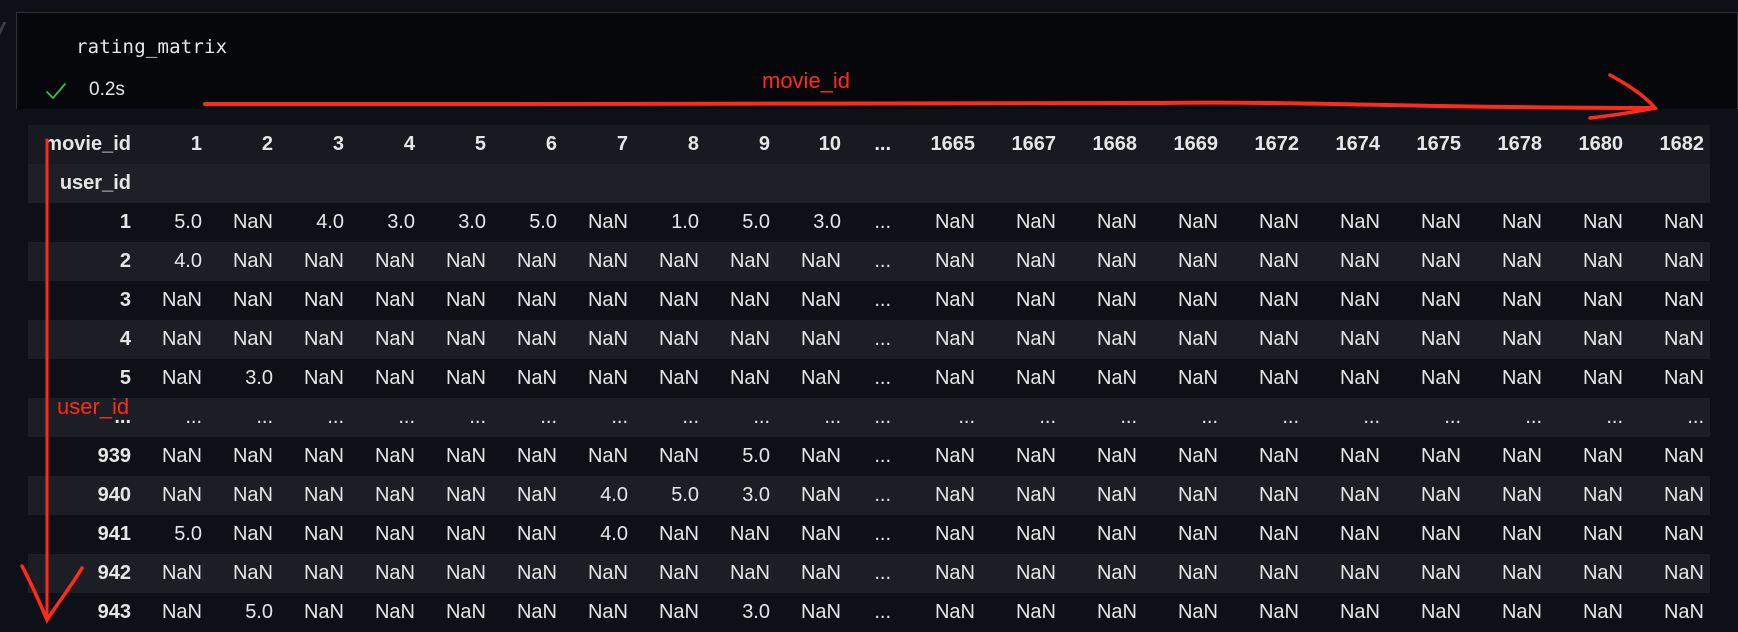 This screenshot has width=1738, height=632. I want to click on row-index: 1, so click(125, 222).